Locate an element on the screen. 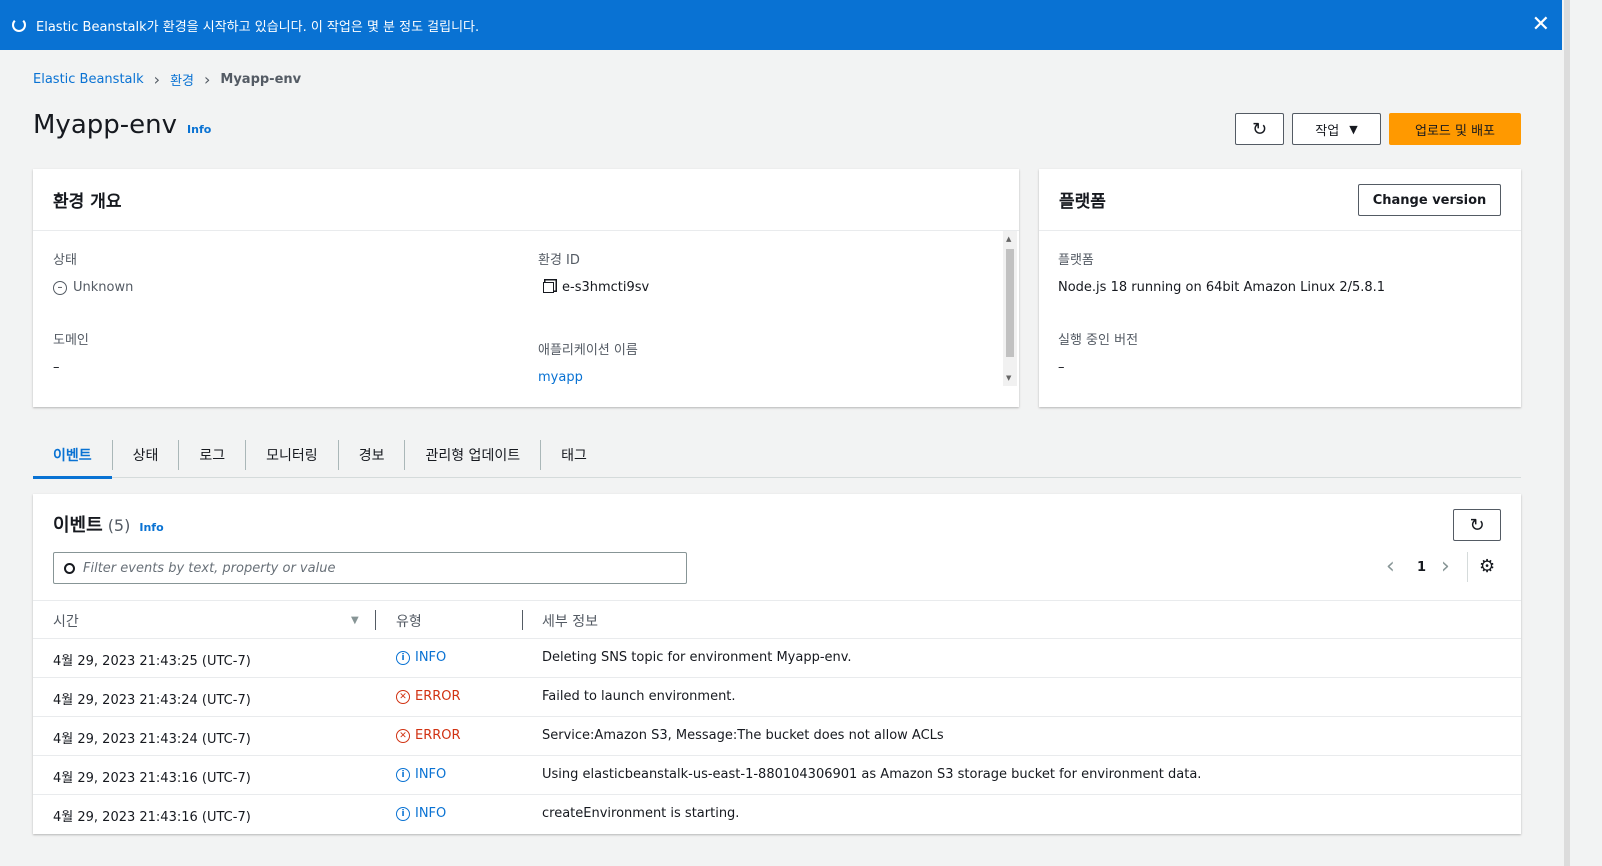 The width and height of the screenshot is (1602, 866). column-type: 유형 is located at coordinates (409, 621).